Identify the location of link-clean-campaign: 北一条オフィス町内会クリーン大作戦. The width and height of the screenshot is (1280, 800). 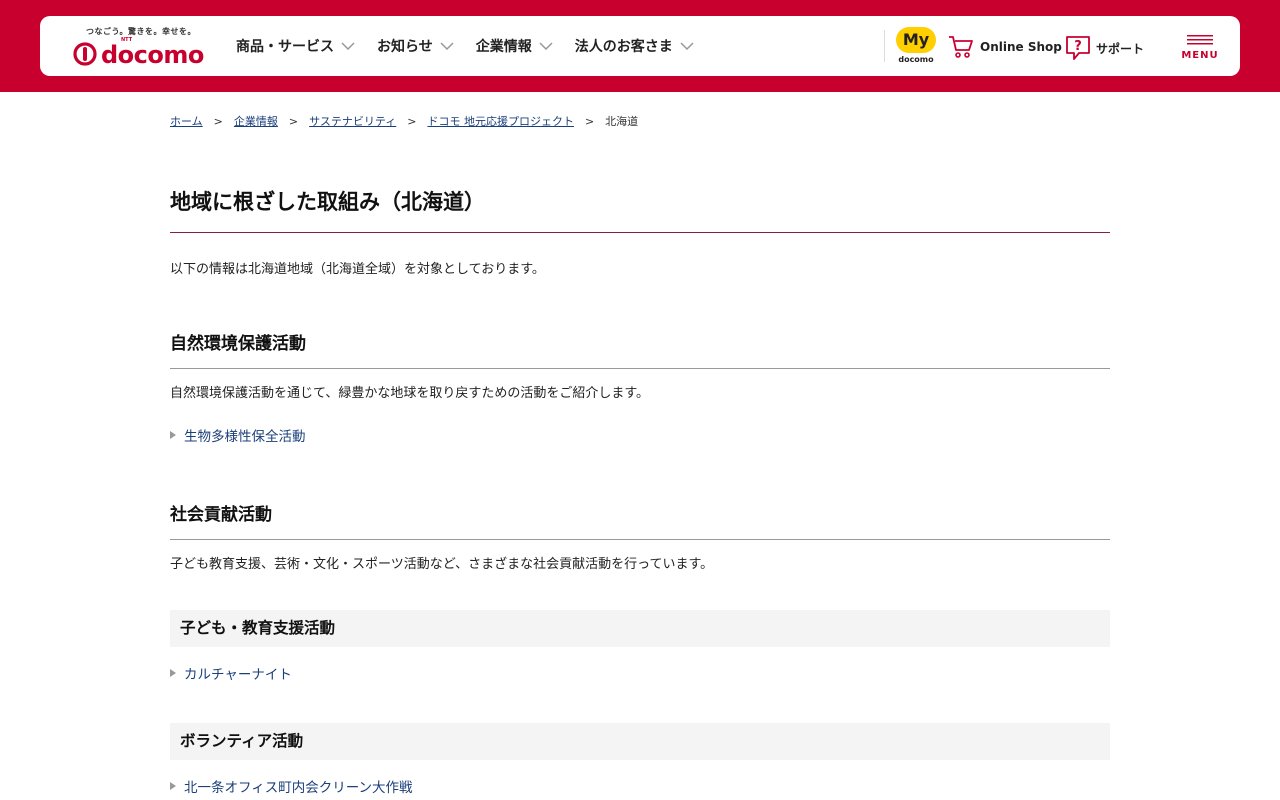
(291, 786).